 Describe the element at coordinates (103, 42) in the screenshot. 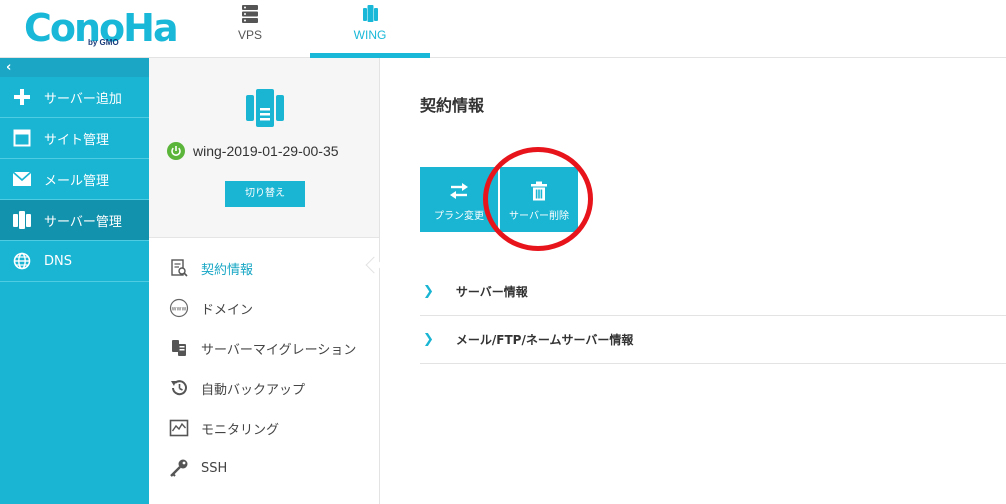

I see `logo-by-gmo: by GMO` at that location.